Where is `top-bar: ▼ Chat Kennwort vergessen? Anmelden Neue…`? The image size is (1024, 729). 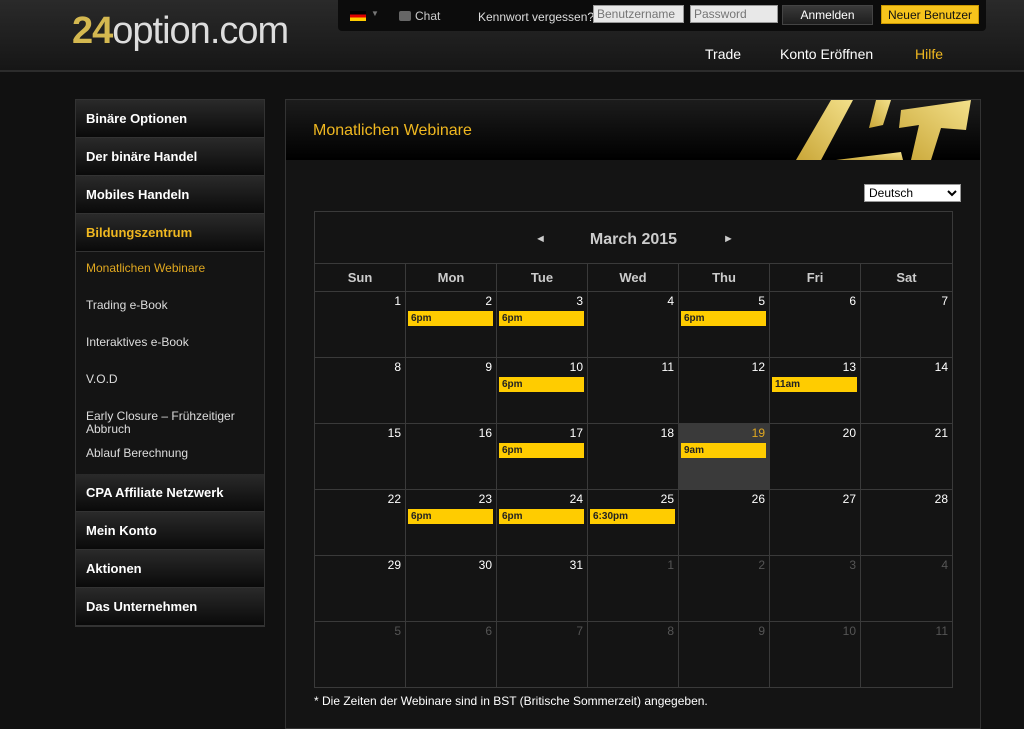
top-bar: ▼ Chat Kennwort vergessen? Anmelden Neue… is located at coordinates (662, 15).